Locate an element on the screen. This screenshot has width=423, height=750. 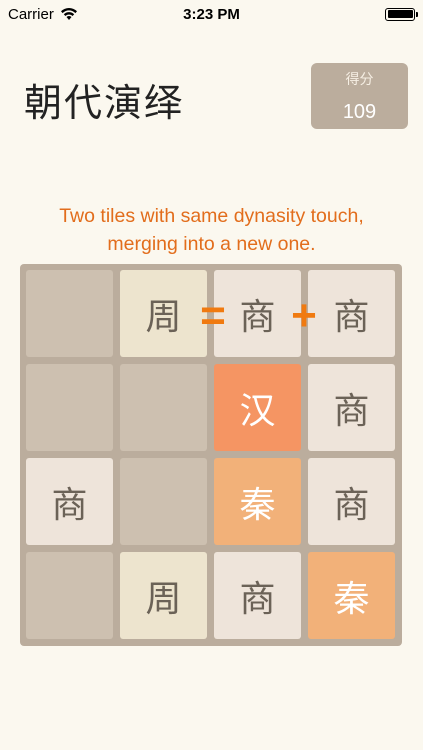
battery-icon is located at coordinates (401, 14).